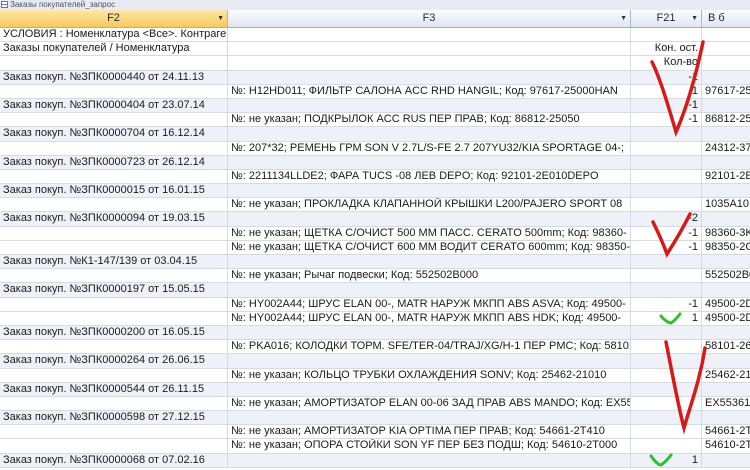 This screenshot has height=470, width=750. I want to click on cell-f6: 98360-3K, so click(726, 233).